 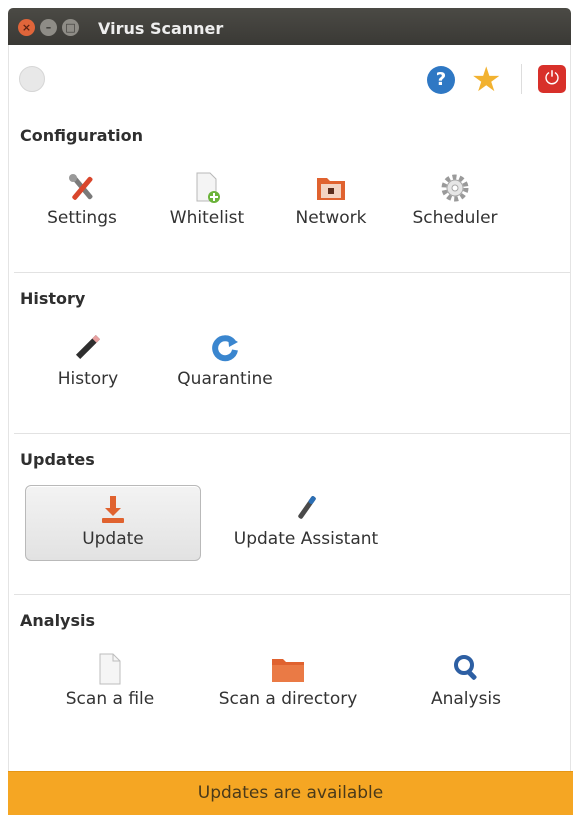 I want to click on update-assistant-item: Update Assistant, so click(x=306, y=523).